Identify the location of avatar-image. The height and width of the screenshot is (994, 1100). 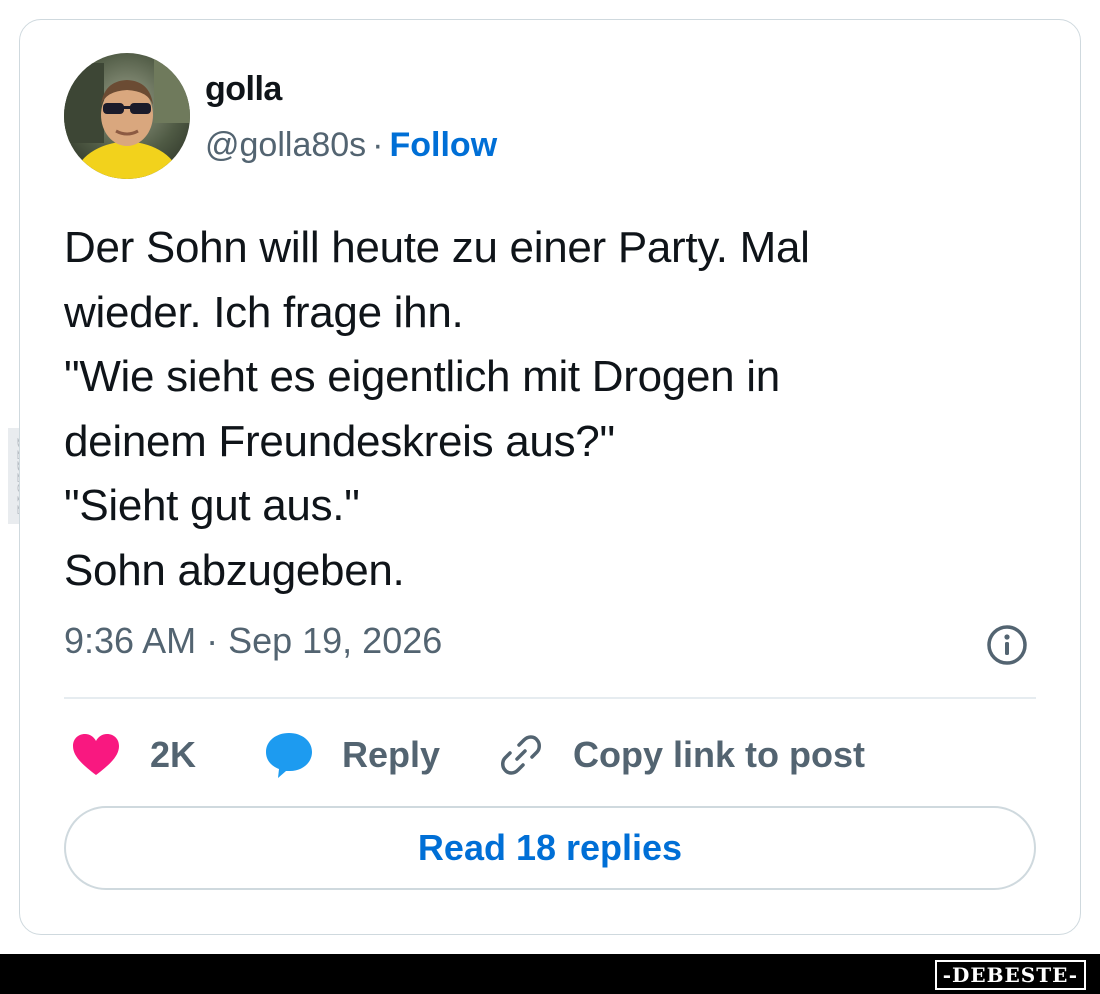
(127, 116).